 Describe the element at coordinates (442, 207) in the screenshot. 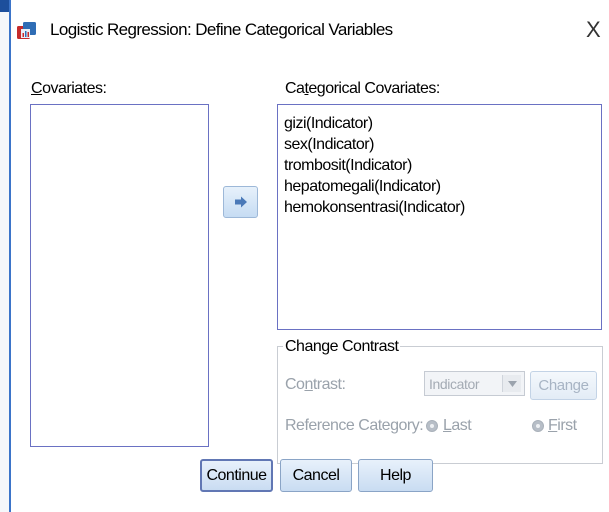

I see `list-item: hemokonsentrasi(Indicator)` at that location.